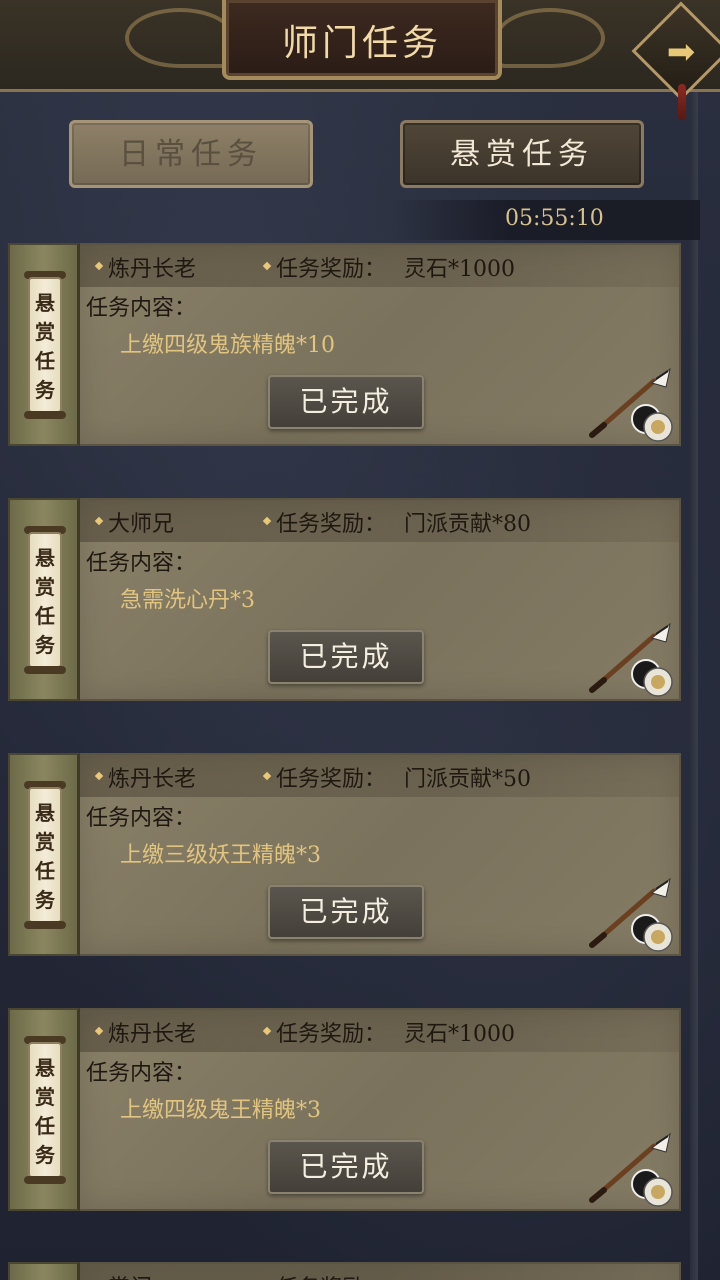 Image resolution: width=720 pixels, height=1280 pixels. Describe the element at coordinates (554, 218) in the screenshot. I see `refresh-timer: 05:55:10` at that location.